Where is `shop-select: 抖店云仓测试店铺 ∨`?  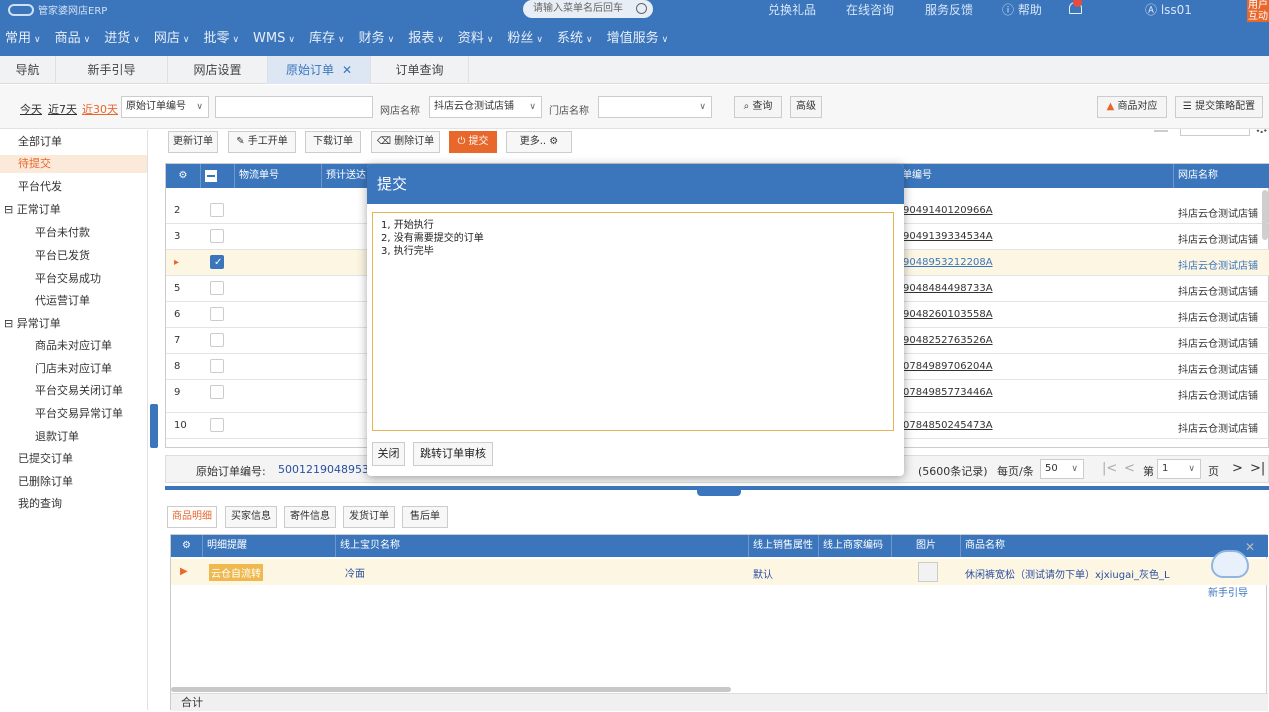 shop-select: 抖店云仓测试店铺 ∨ is located at coordinates (485, 107).